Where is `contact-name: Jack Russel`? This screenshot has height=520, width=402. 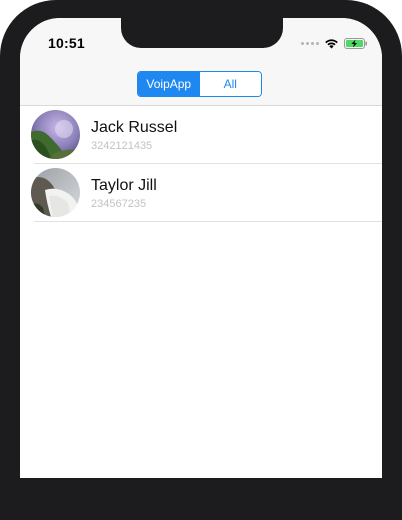
contact-name: Jack Russel is located at coordinates (134, 127).